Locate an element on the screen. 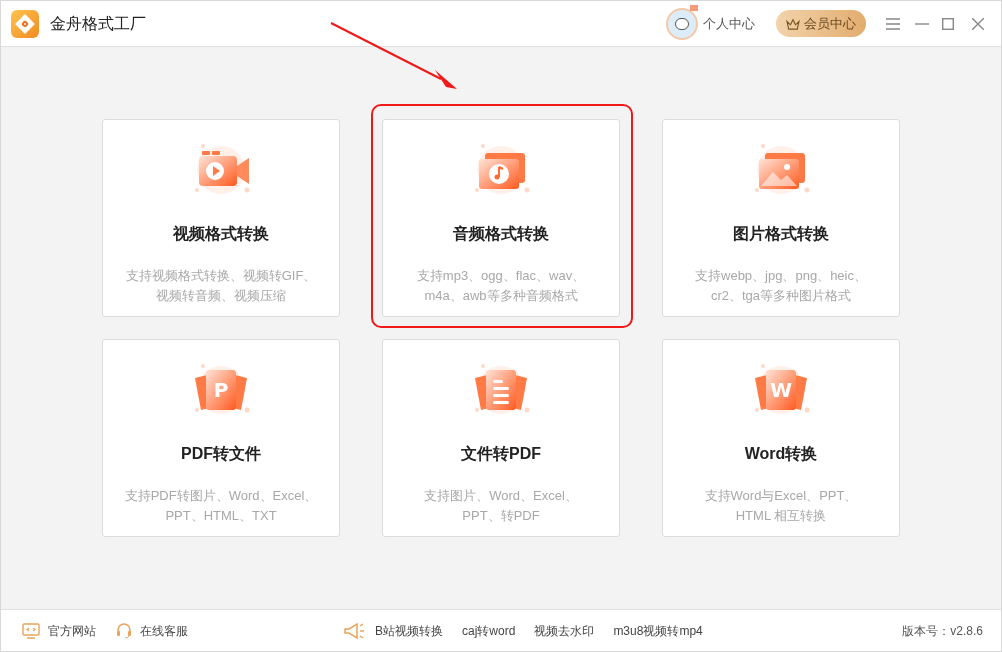  card-title: 文件转PDF is located at coordinates (501, 454).